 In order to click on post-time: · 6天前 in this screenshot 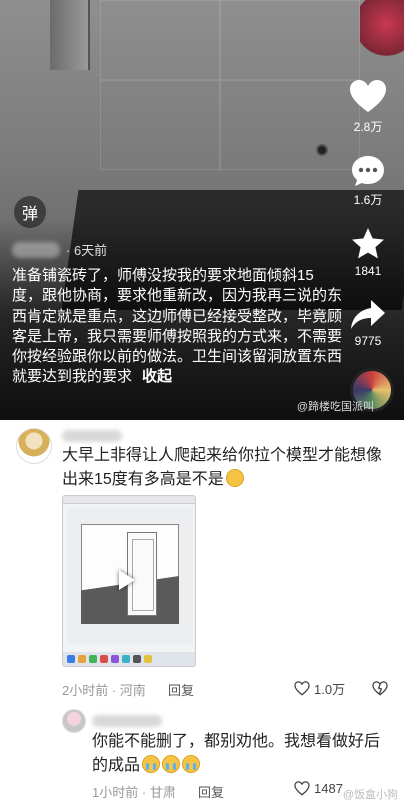, I will do `click(87, 250)`.